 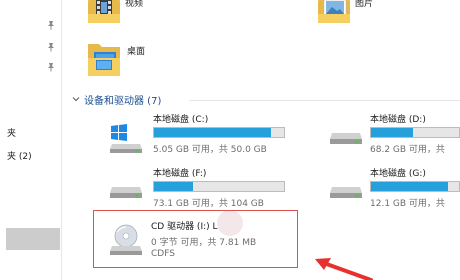 I want to click on drive-c: 本地磁盘 (C:) 5.05 GB 可用，共 50.0 GB, so click(x=199, y=133).